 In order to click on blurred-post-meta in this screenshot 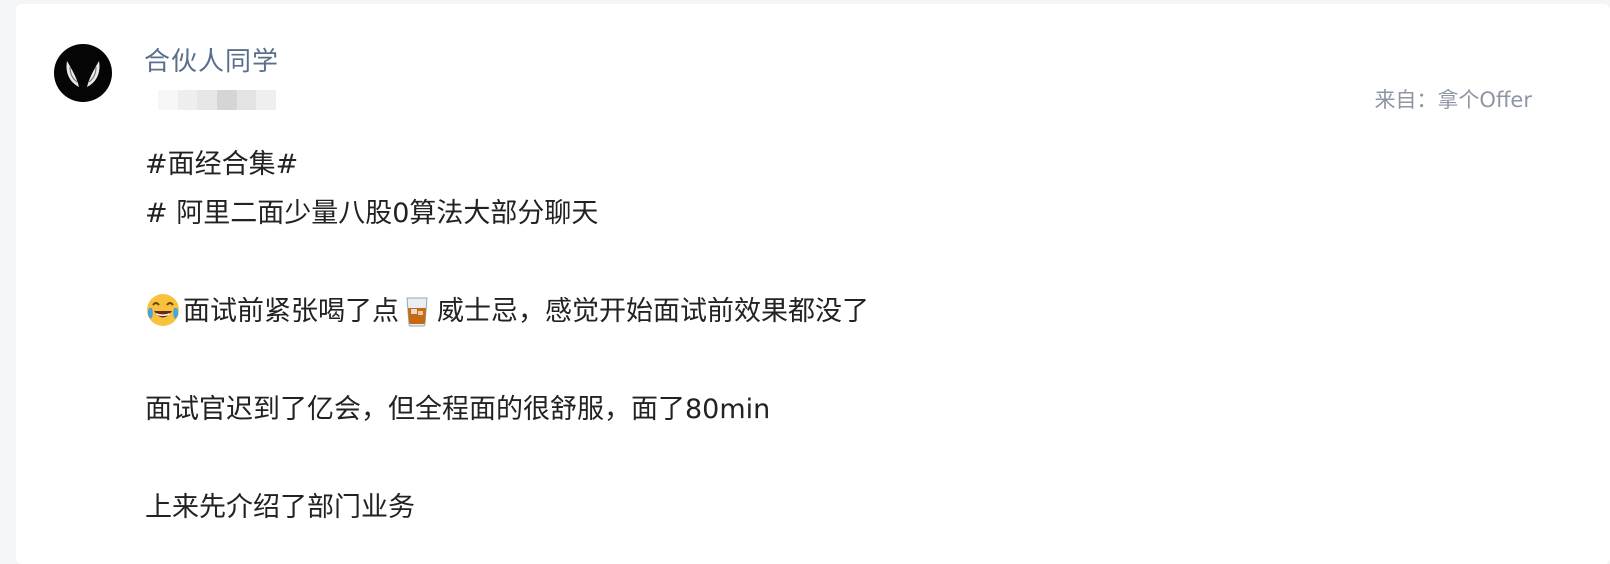, I will do `click(217, 100)`.